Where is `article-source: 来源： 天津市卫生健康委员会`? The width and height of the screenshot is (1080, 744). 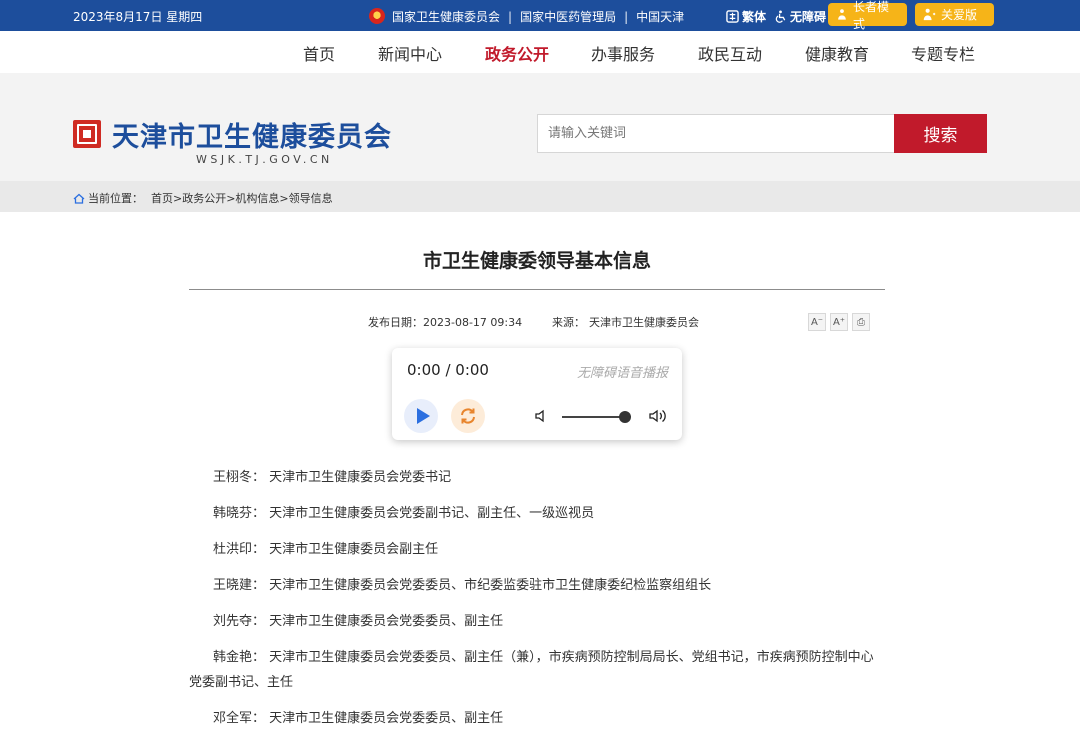
article-source: 来源： 天津市卫生健康委员会 is located at coordinates (625, 322).